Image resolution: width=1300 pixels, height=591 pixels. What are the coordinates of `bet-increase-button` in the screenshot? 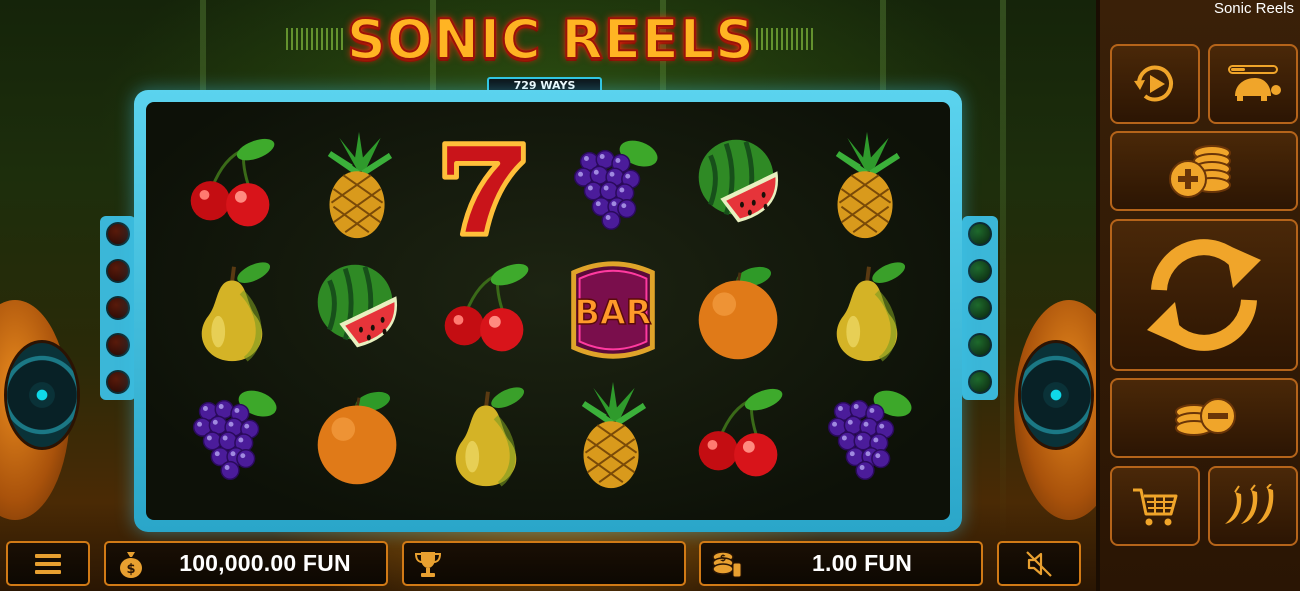 It's located at (1204, 171).